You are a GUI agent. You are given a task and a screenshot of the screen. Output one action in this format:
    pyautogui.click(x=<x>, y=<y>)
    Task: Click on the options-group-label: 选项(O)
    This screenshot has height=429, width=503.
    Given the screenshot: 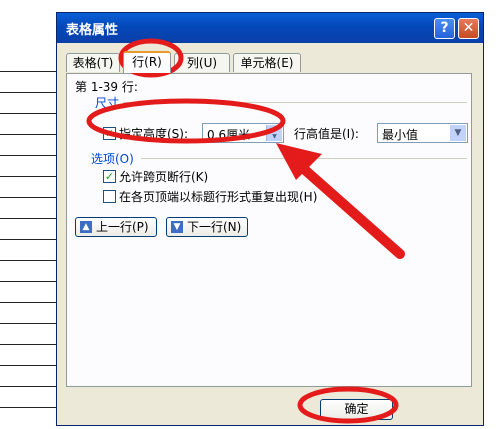 What is the action you would take?
    pyautogui.click(x=112, y=159)
    